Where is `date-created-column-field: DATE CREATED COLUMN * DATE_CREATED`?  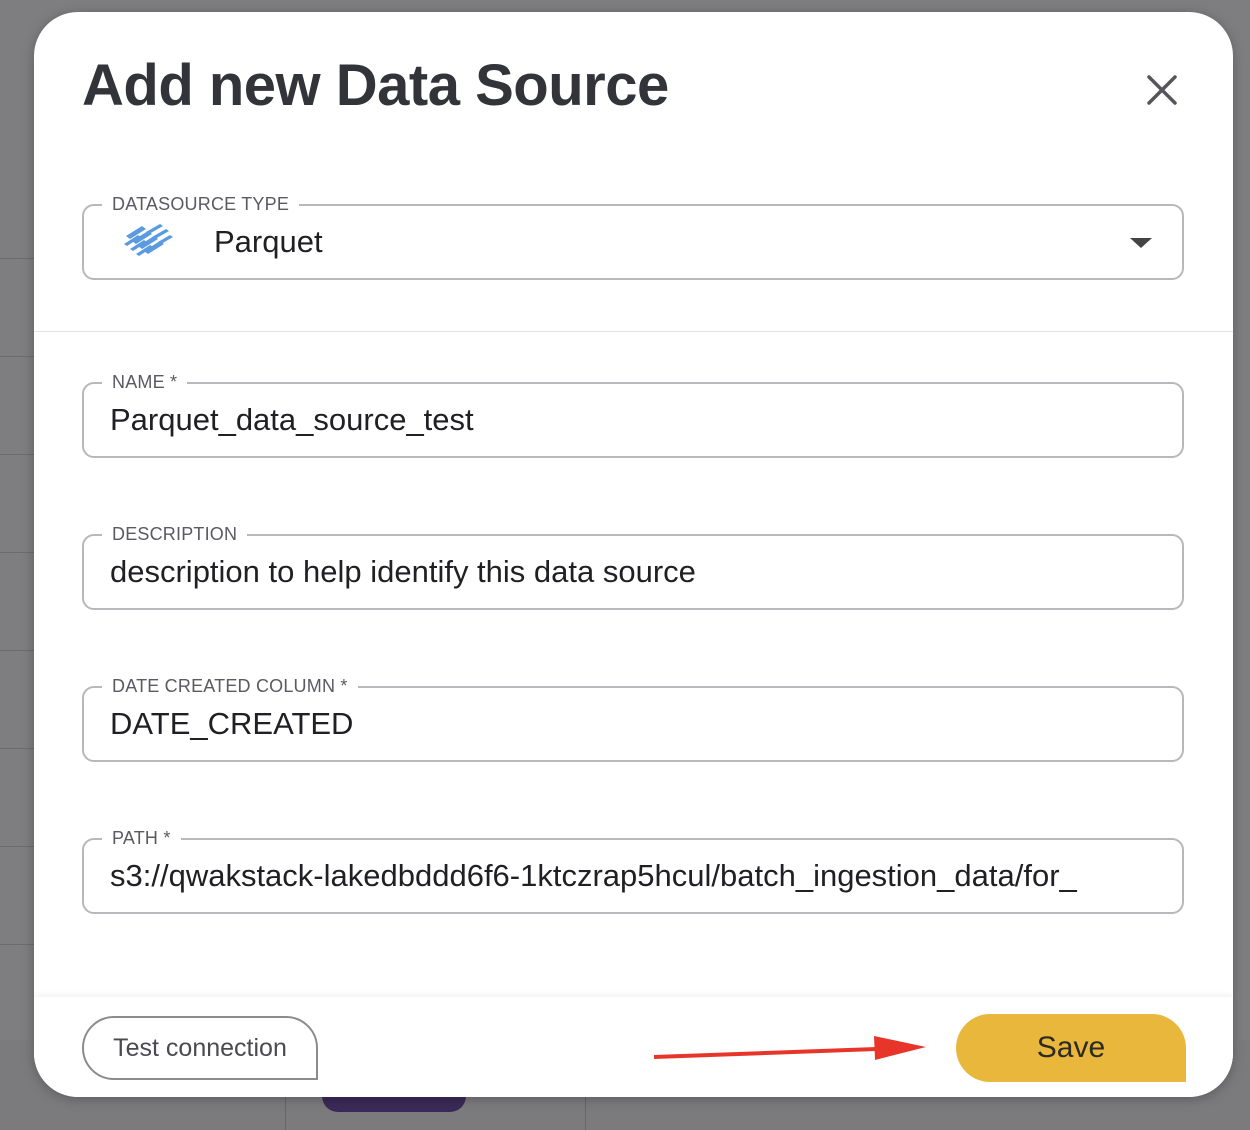
date-created-column-field: DATE CREATED COLUMN * DATE_CREATED is located at coordinates (633, 718).